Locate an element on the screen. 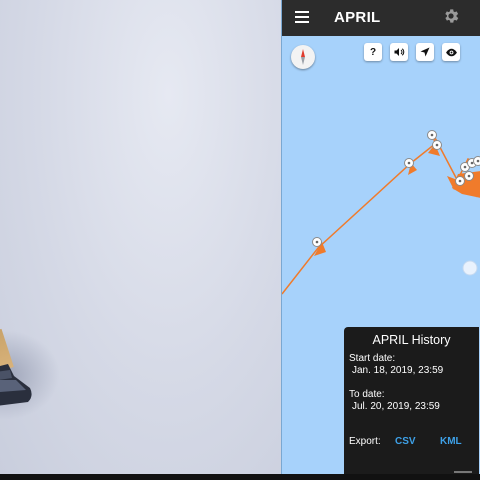 The height and width of the screenshot is (480, 480). start-date-label: Start date: is located at coordinates (372, 358).